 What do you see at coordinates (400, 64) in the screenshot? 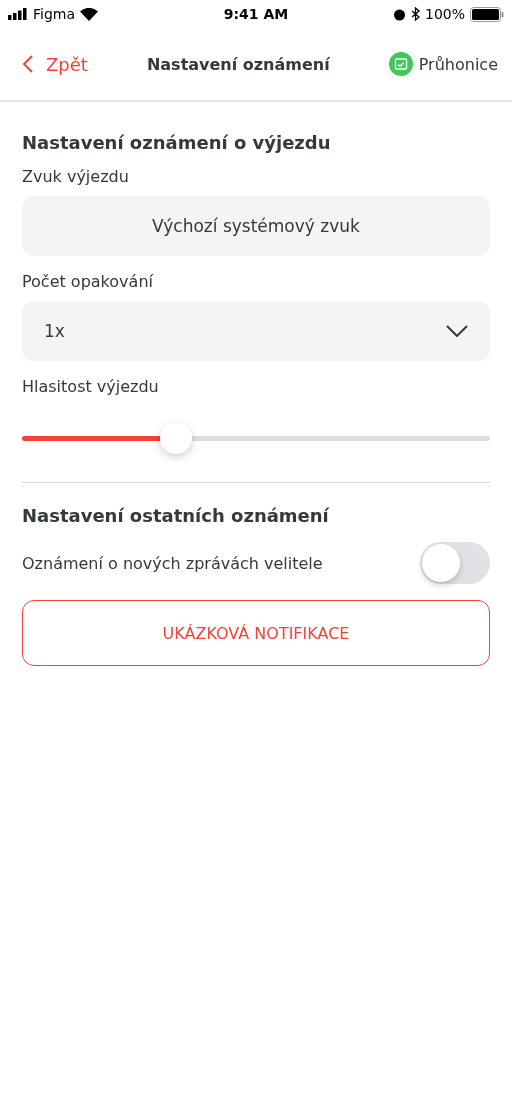
I see `calendar-check-icon` at bounding box center [400, 64].